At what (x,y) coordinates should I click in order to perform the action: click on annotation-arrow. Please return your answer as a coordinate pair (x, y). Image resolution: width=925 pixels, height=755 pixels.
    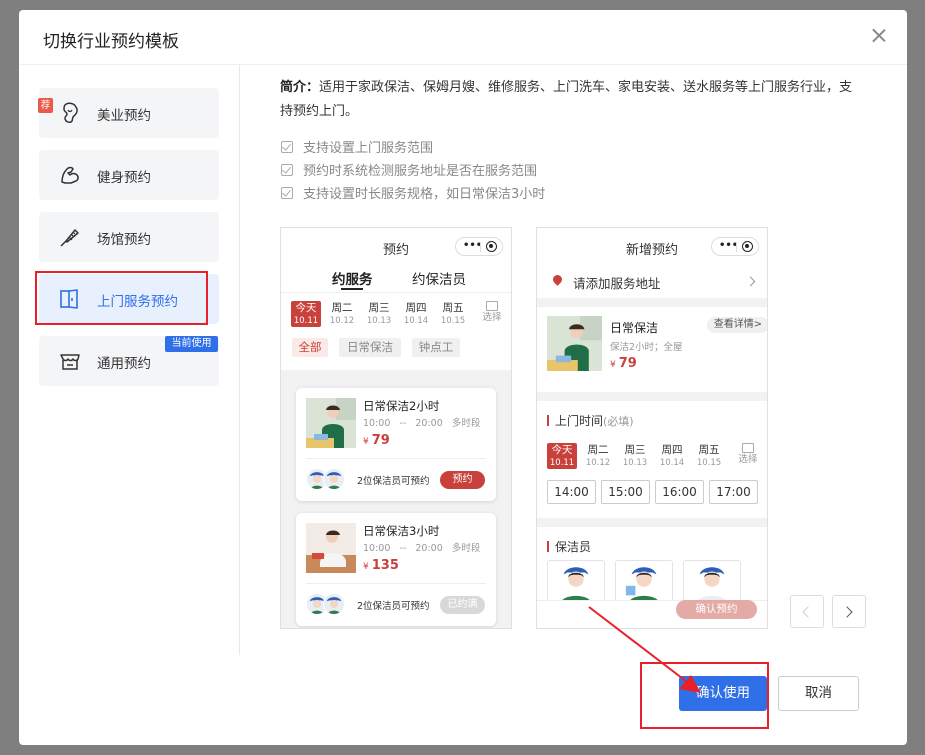
    Looking at the image, I should click on (644, 649).